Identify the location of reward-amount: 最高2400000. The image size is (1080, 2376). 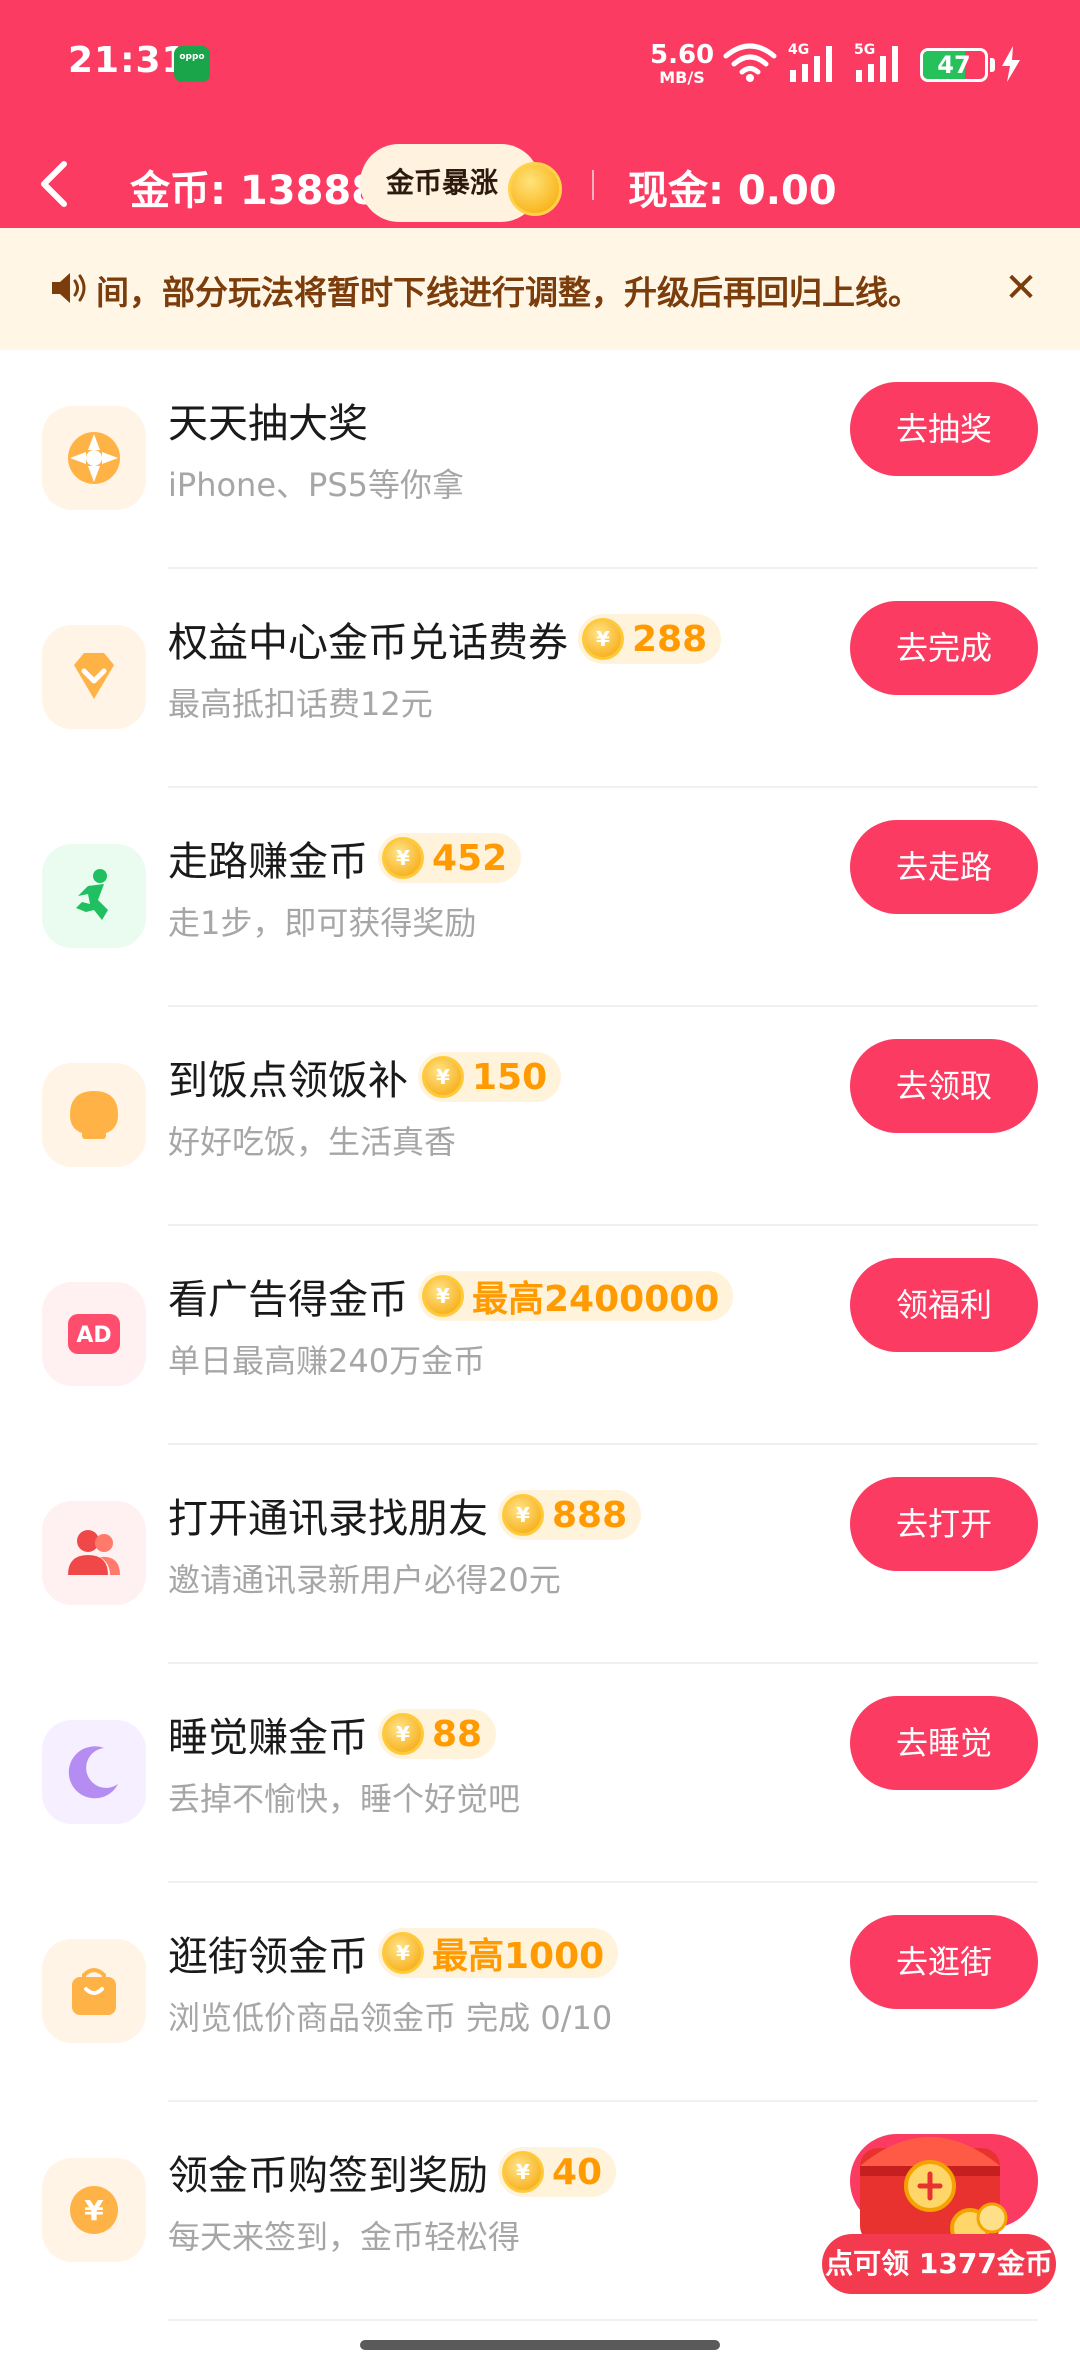
(596, 1299).